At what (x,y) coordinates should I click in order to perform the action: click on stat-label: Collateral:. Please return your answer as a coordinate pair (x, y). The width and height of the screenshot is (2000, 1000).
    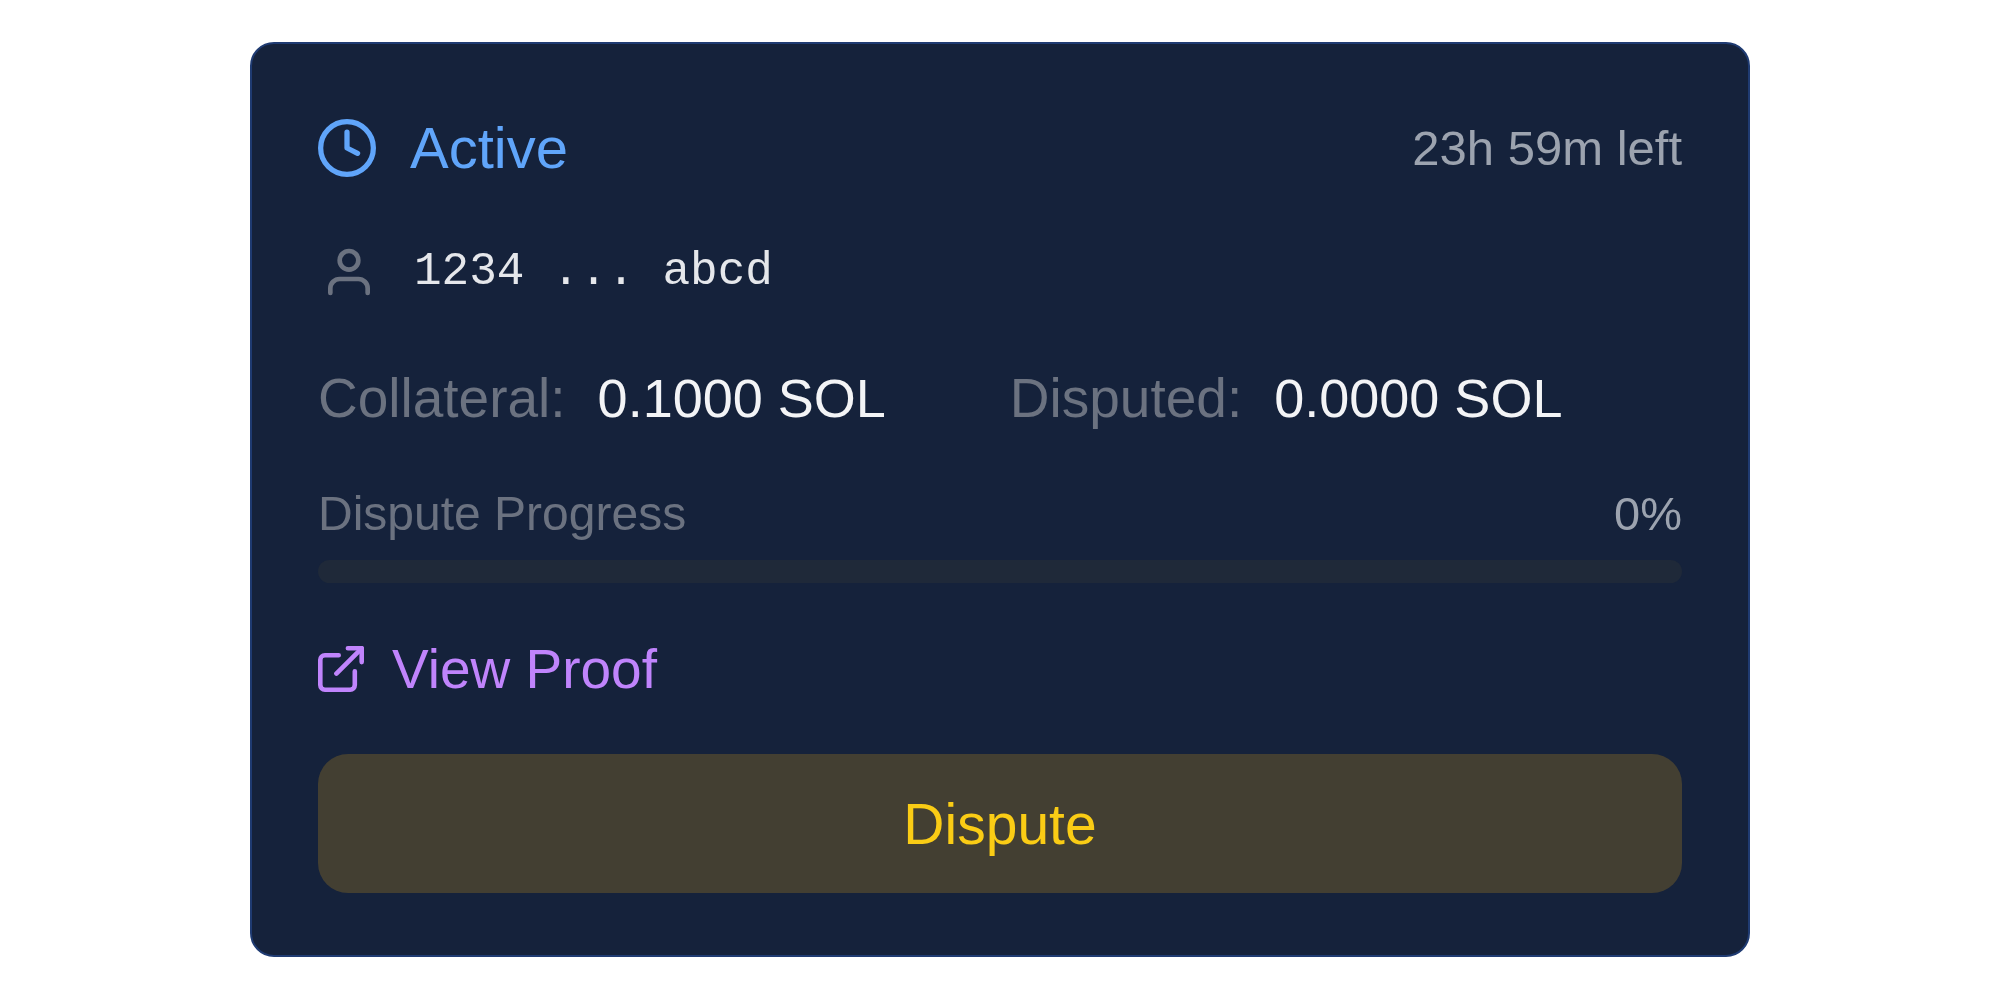
    Looking at the image, I should click on (442, 398).